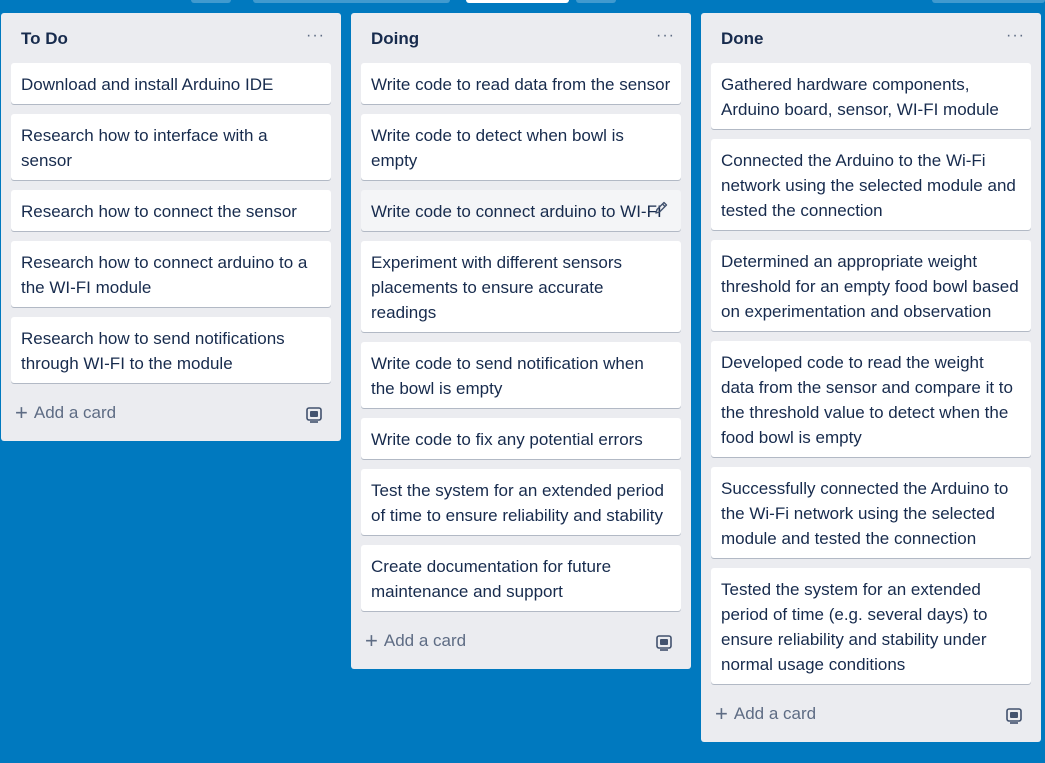 This screenshot has width=1045, height=763. What do you see at coordinates (521, 147) in the screenshot?
I see `card: Write code to detect when bowl is empty` at bounding box center [521, 147].